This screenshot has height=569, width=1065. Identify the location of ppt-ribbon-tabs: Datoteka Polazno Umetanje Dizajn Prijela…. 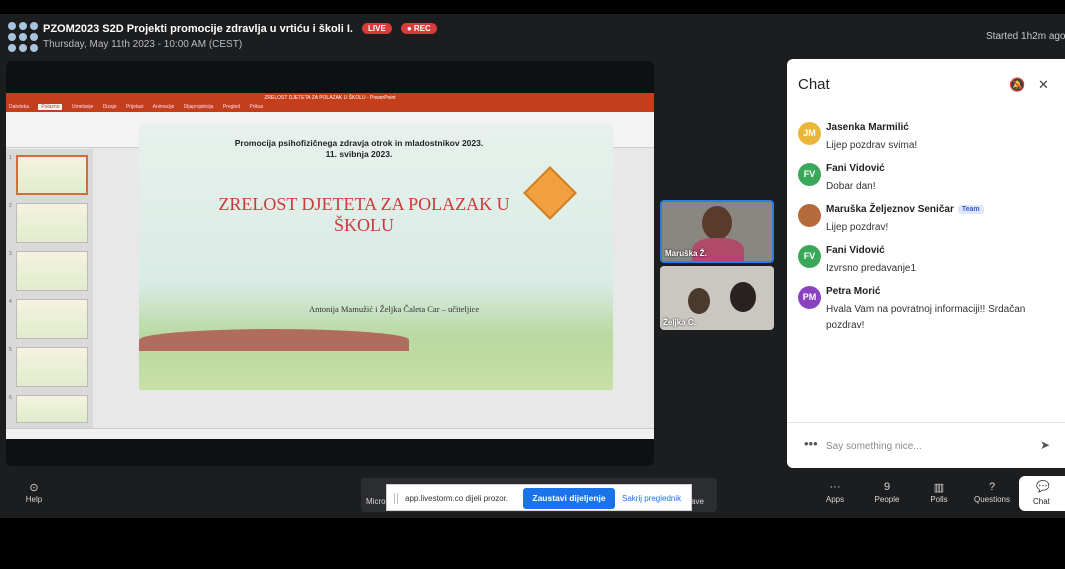
(330, 107).